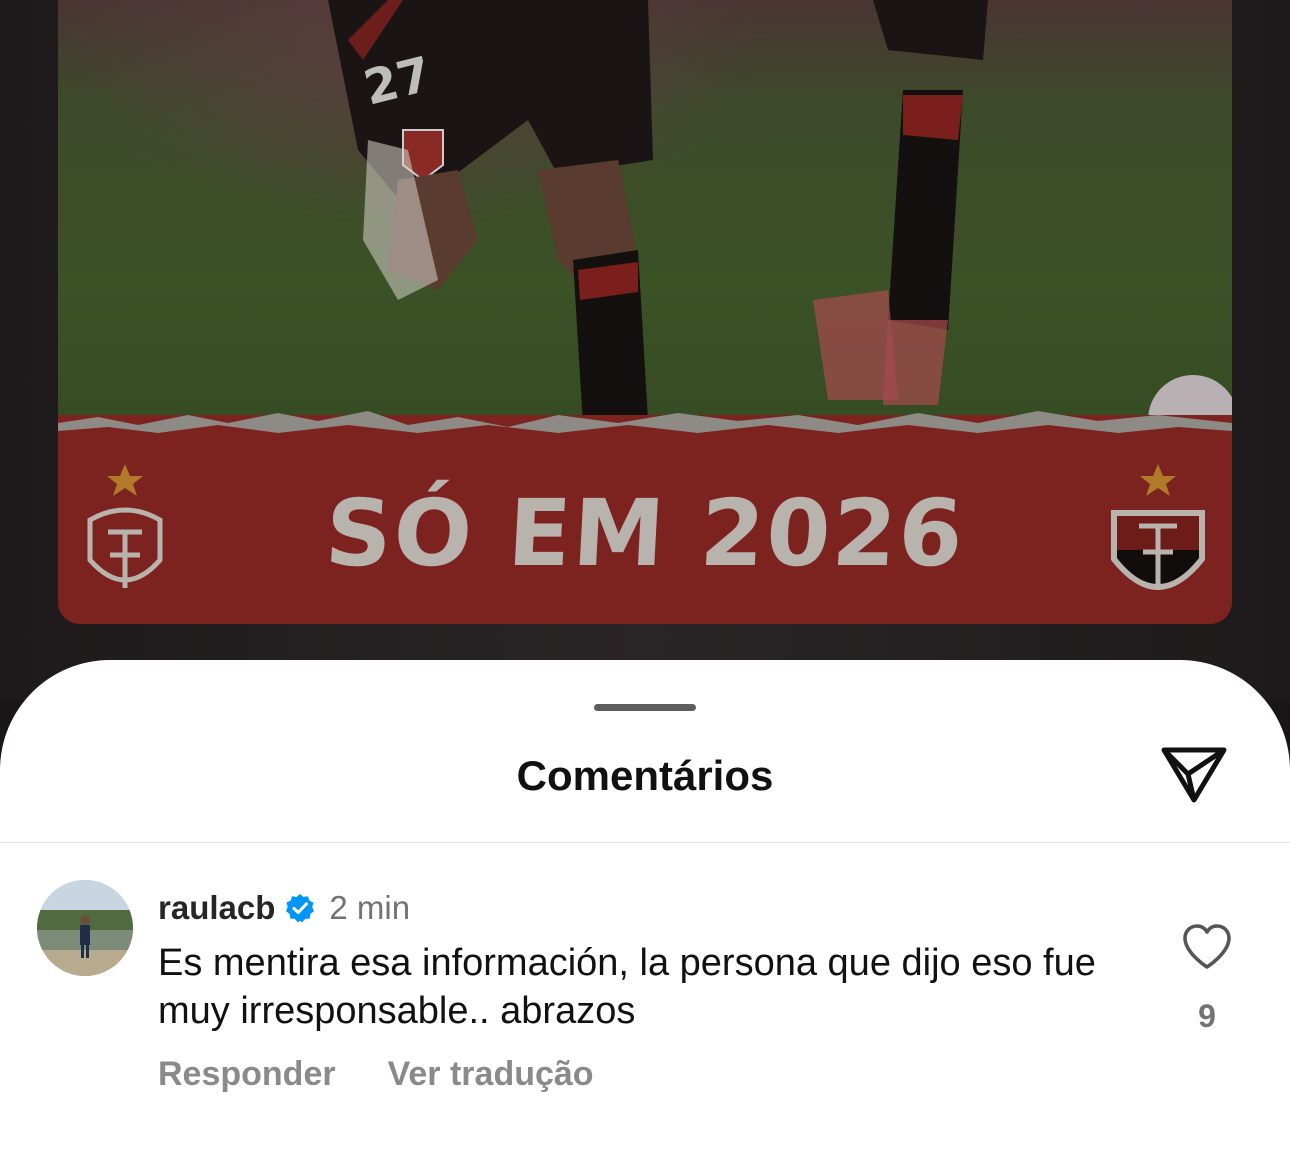 The image size is (1290, 1161). I want to click on comment-actions: Responder Ver tradução, so click(376, 1074).